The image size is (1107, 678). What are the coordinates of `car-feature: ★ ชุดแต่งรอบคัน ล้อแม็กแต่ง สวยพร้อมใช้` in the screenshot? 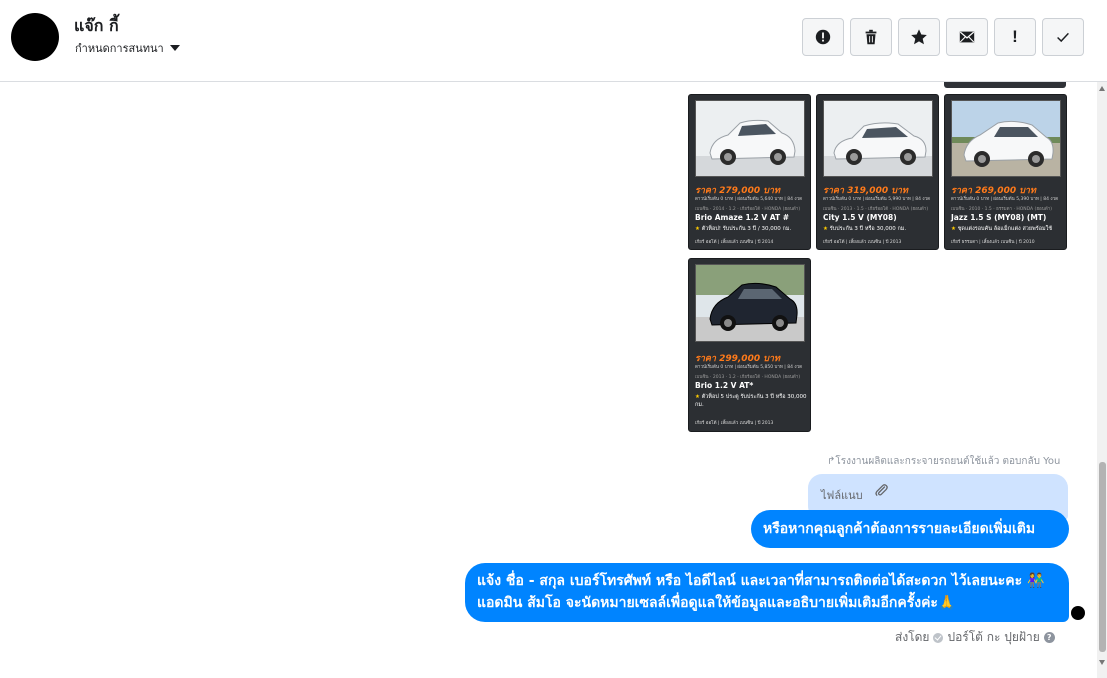 It's located at (1002, 229).